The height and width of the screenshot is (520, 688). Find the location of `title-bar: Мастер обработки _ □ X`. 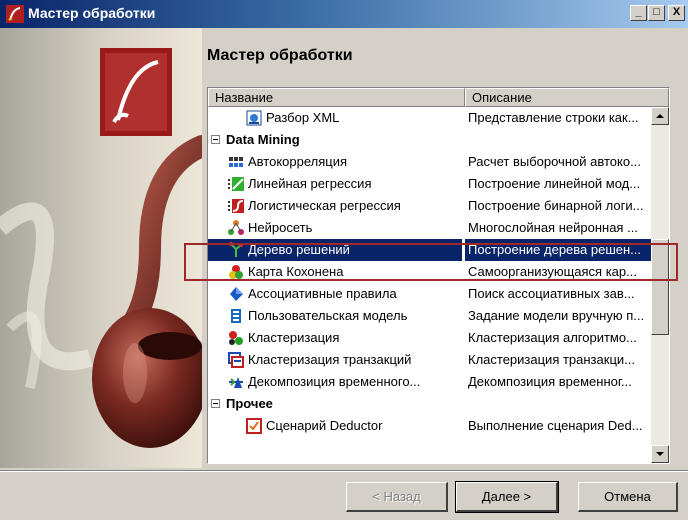

title-bar: Мастер обработки _ □ X is located at coordinates (344, 14).